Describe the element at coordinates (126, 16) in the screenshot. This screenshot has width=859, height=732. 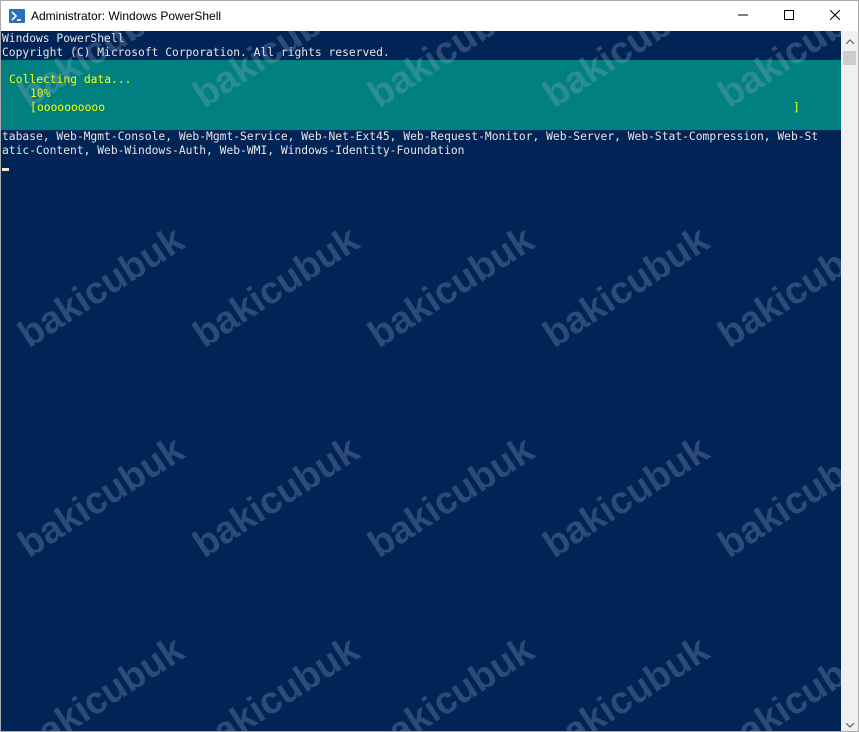
I see `window-title: Administrator: Windows PowerShell` at that location.